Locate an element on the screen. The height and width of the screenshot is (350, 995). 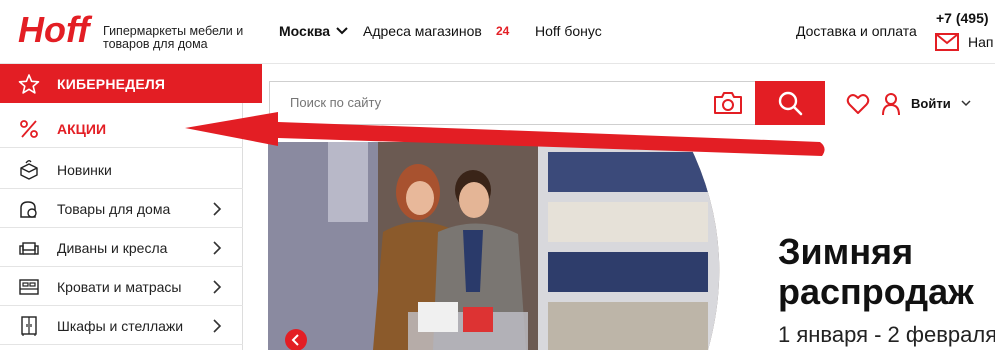
mail-icon is located at coordinates (947, 42).